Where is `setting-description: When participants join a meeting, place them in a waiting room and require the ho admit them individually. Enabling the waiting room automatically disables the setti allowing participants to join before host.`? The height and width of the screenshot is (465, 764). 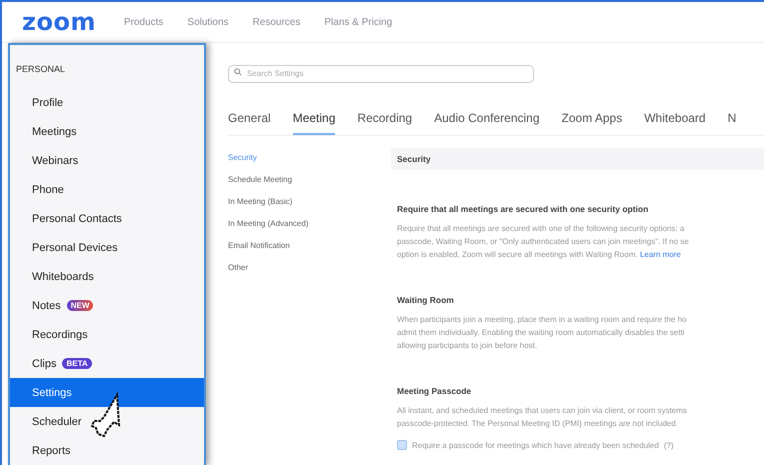
setting-description: When participants join a meeting, place them in a waiting room and require the ho admit them individually. Enabling the waiting room automatically disables the setti allowing participants to join before host. is located at coordinates (542, 333).